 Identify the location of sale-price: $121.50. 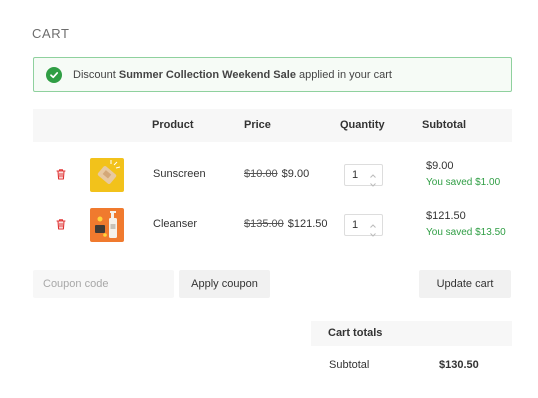
(307, 224).